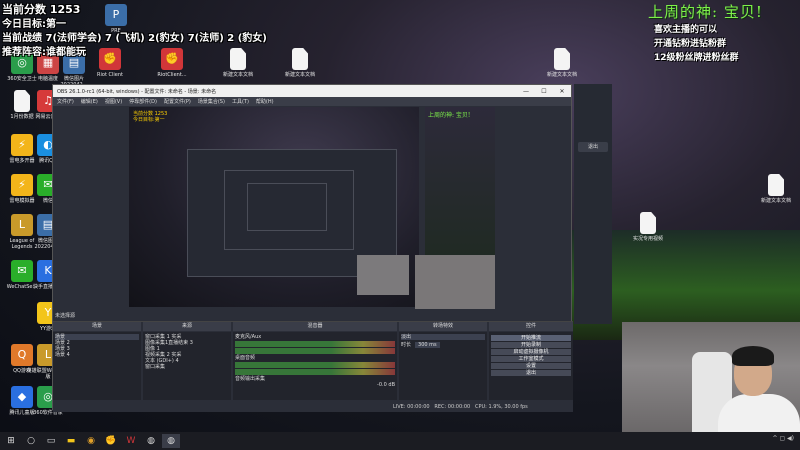  Describe the element at coordinates (531, 352) in the screenshot. I see `virtual-camera-button: 启动虚拟摄像机` at that location.